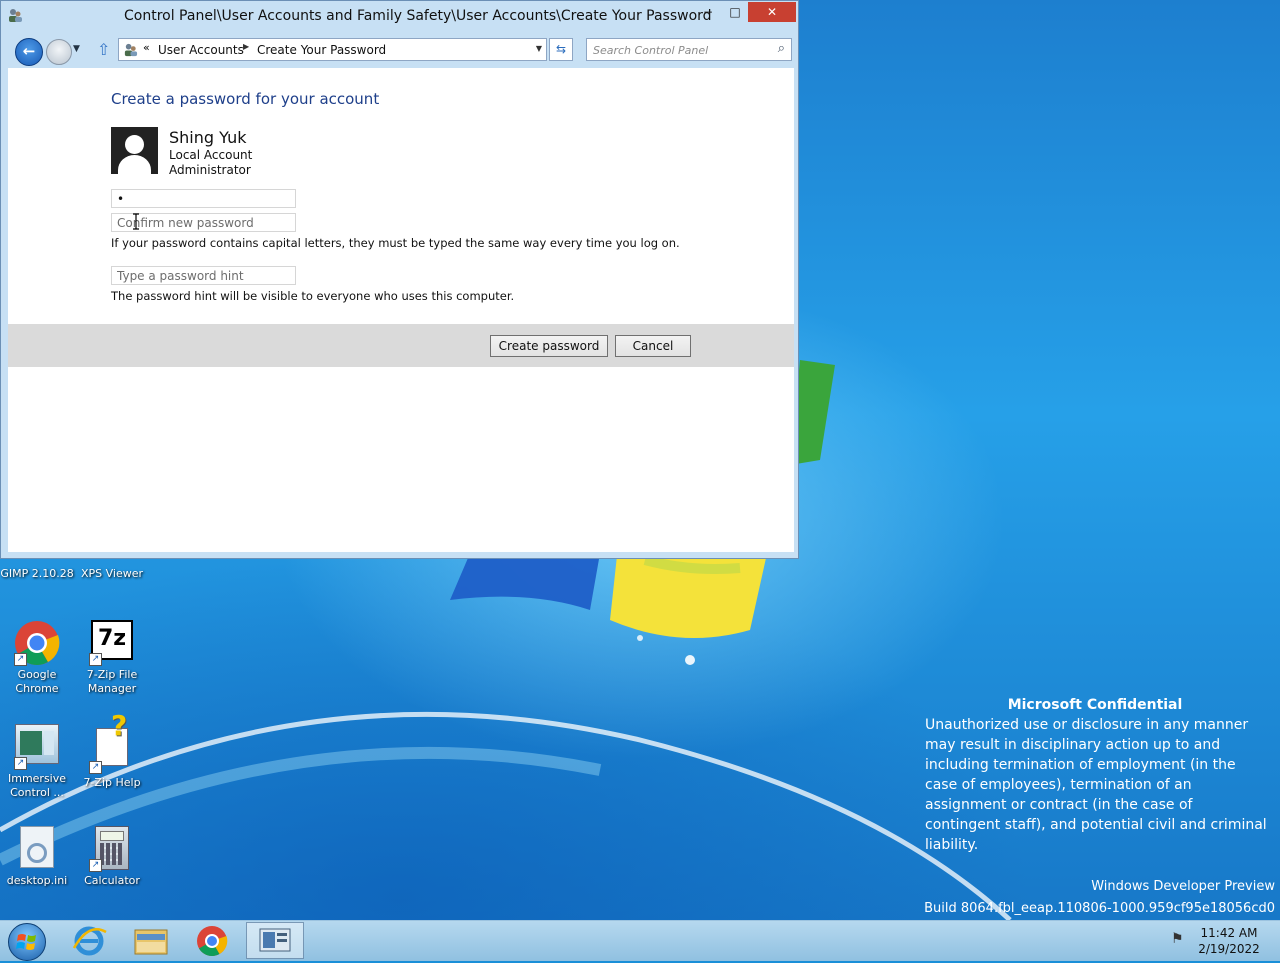 This screenshot has width=1280, height=963. I want to click on button-bar: Create password Cancel, so click(401, 345).